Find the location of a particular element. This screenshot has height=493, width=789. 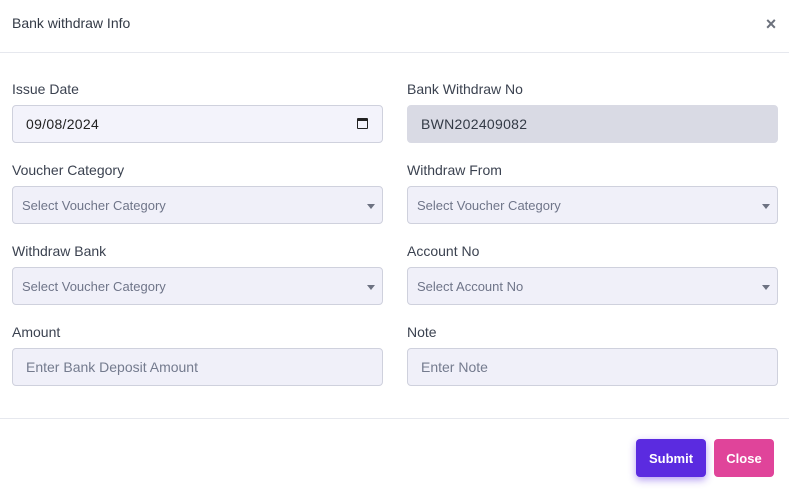

voucher-category-select: Select Voucher Category is located at coordinates (197, 205).